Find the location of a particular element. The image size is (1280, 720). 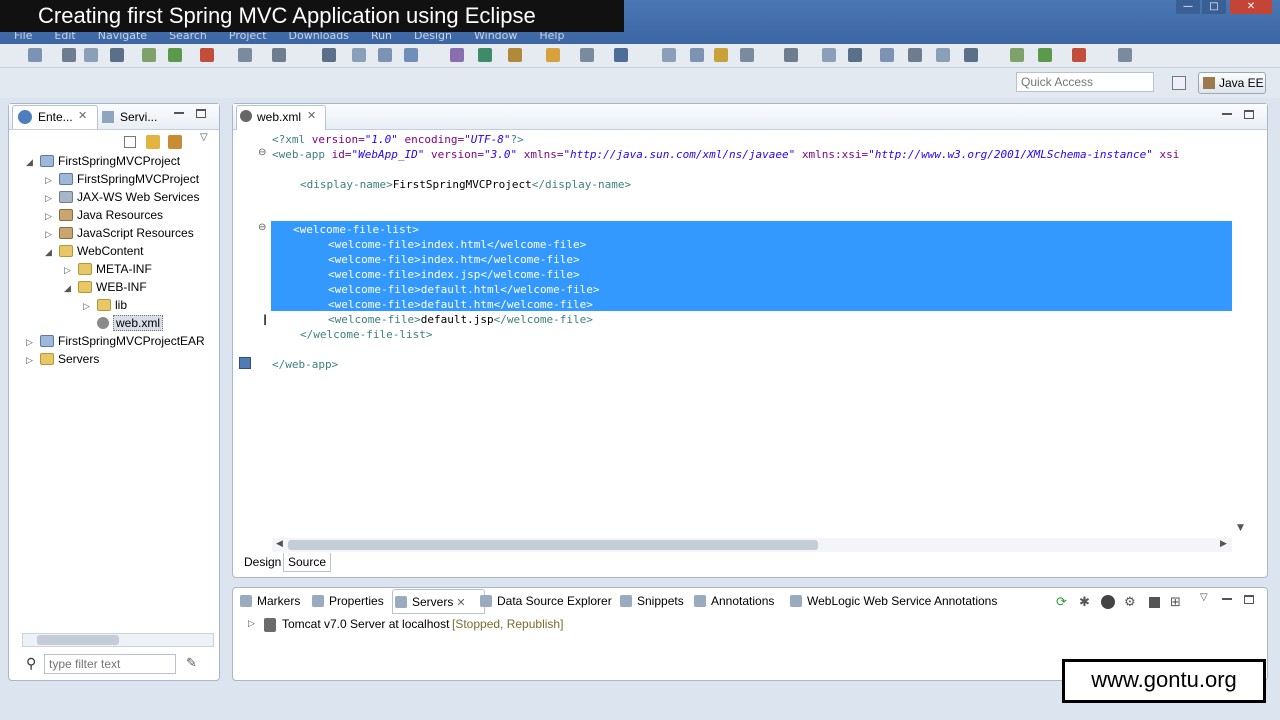

debug-server-icon: ✱ is located at coordinates (1084, 602).